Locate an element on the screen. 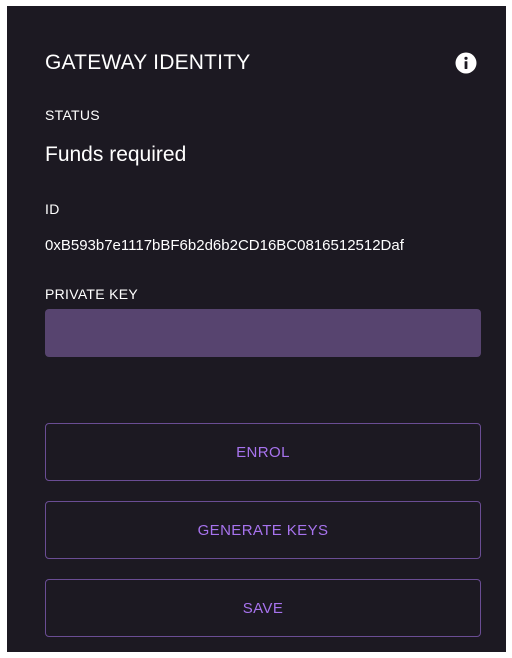 The width and height of the screenshot is (512, 658). status-label: STATUS is located at coordinates (72, 115).